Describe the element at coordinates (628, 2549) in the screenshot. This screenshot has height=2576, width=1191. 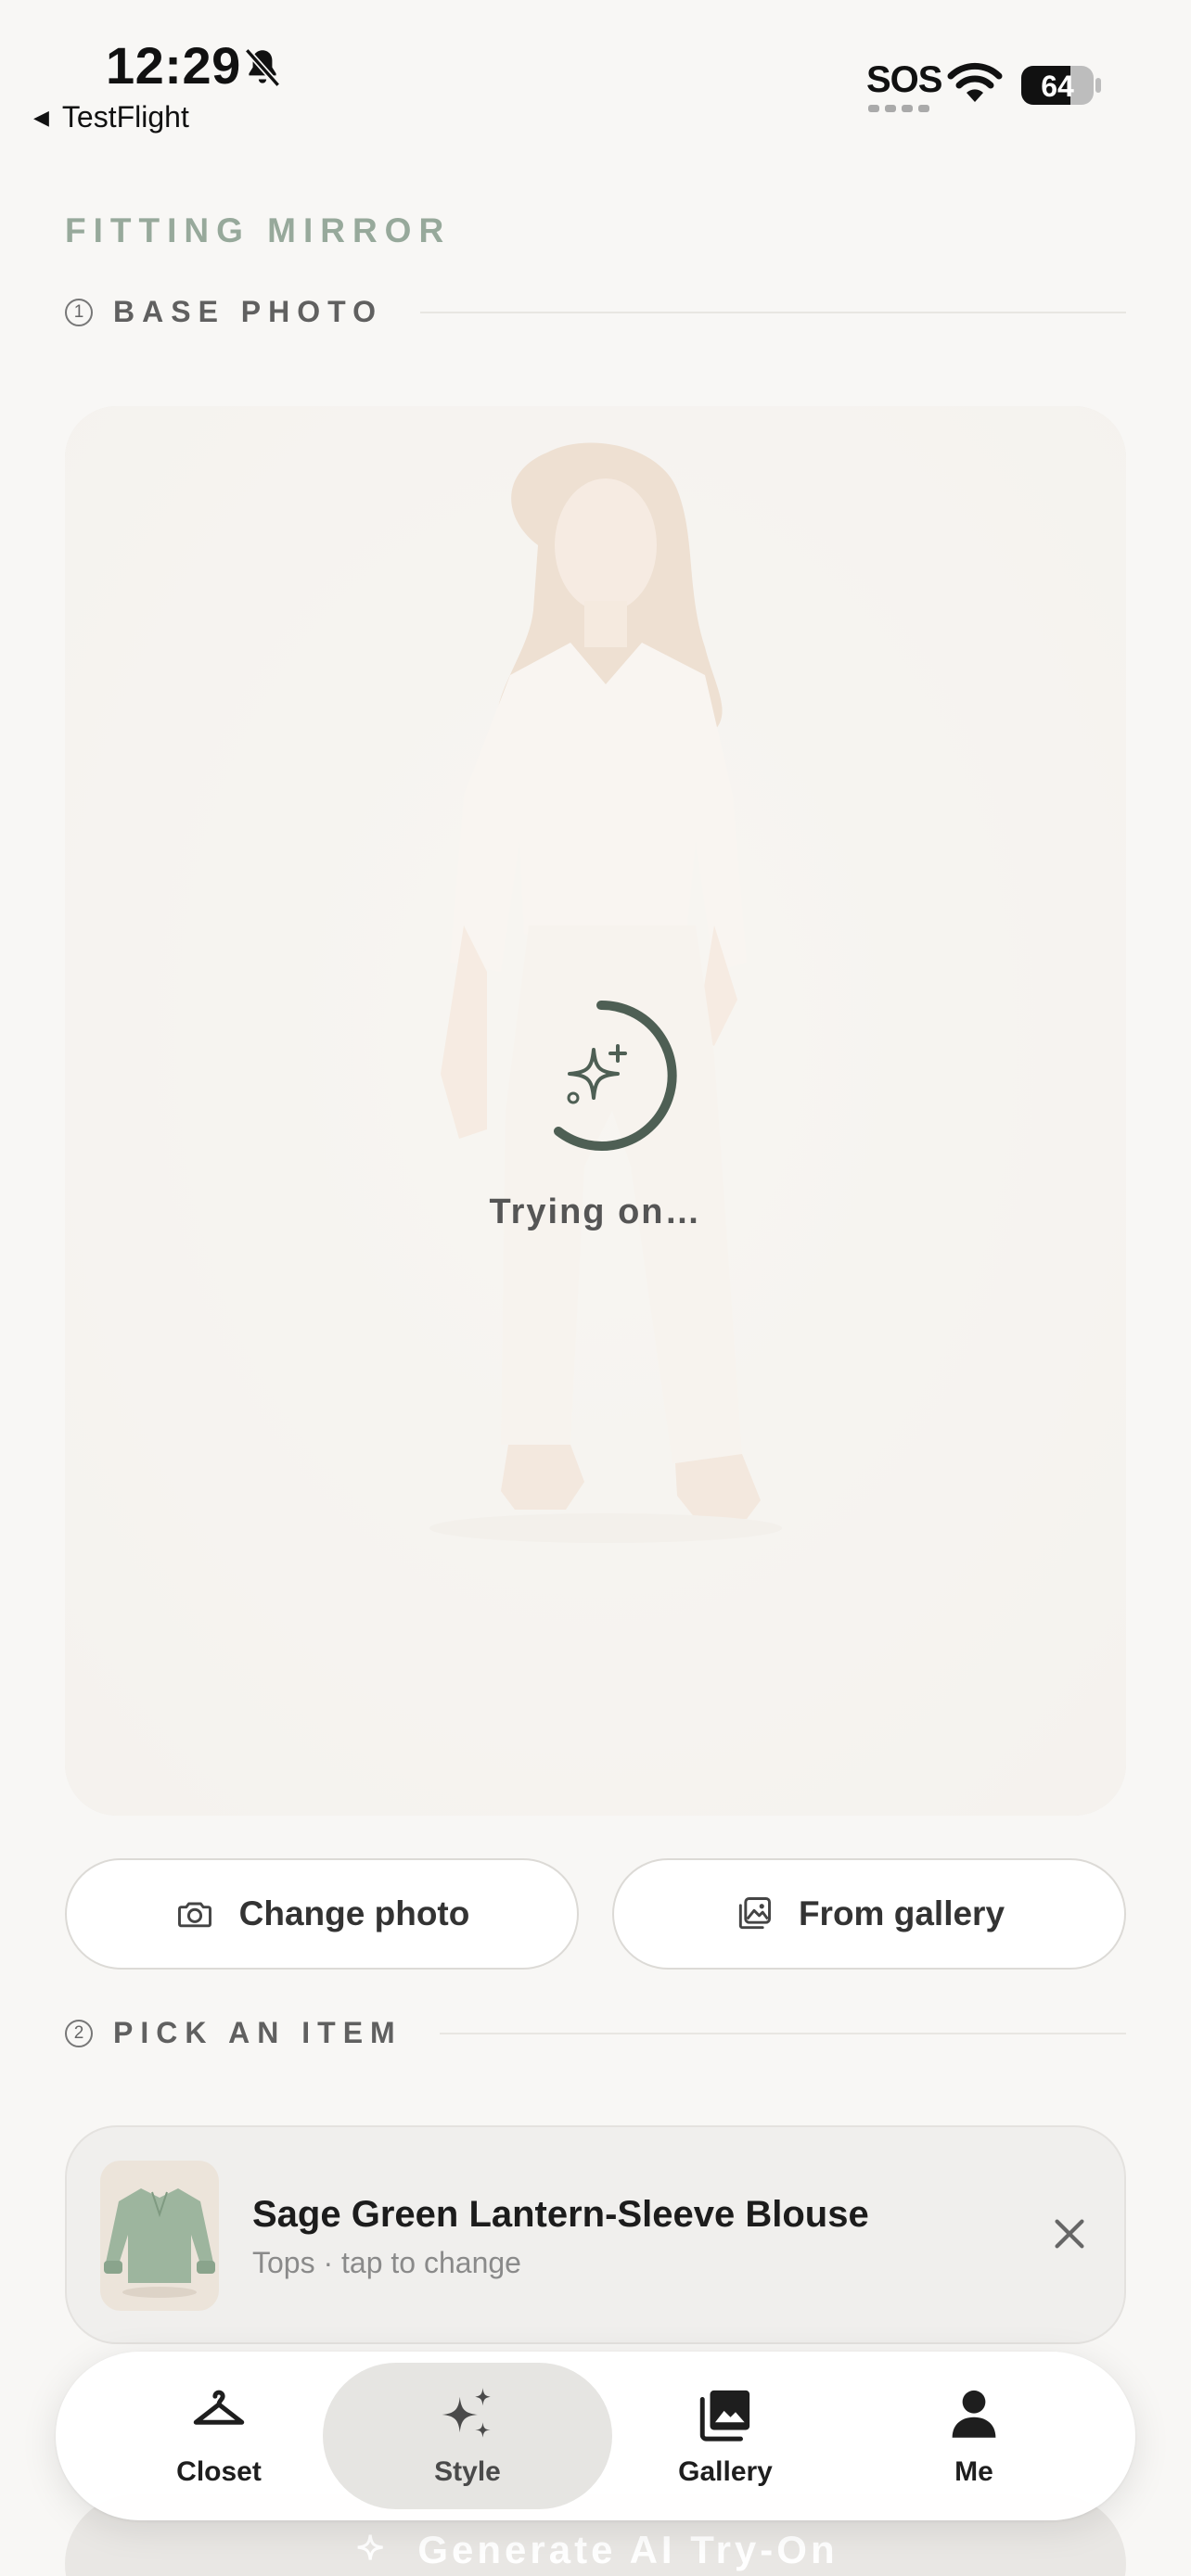
I see `generate-label: Generate AI Try-On` at that location.